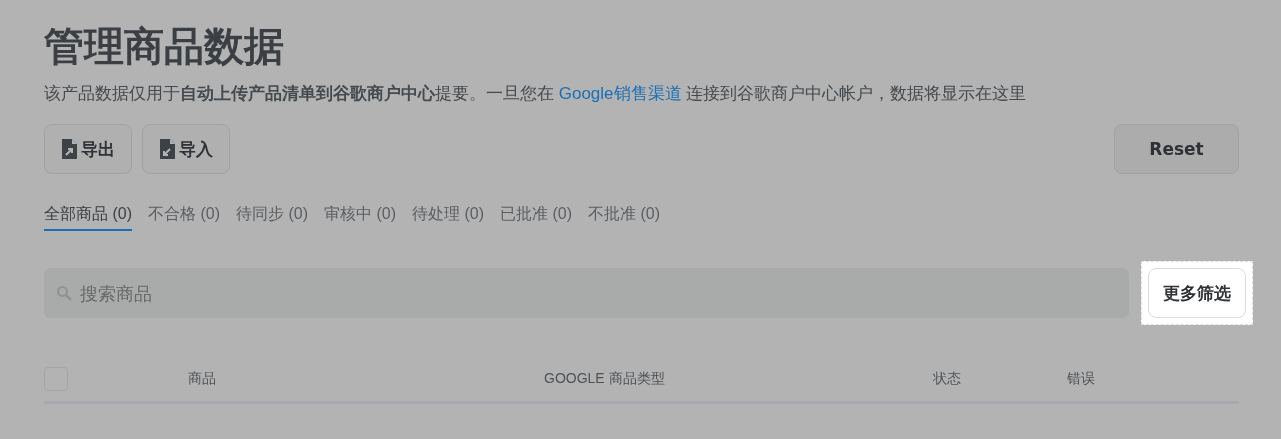 The image size is (1281, 439). I want to click on filter-tab: 待同步 (0), so click(272, 217).